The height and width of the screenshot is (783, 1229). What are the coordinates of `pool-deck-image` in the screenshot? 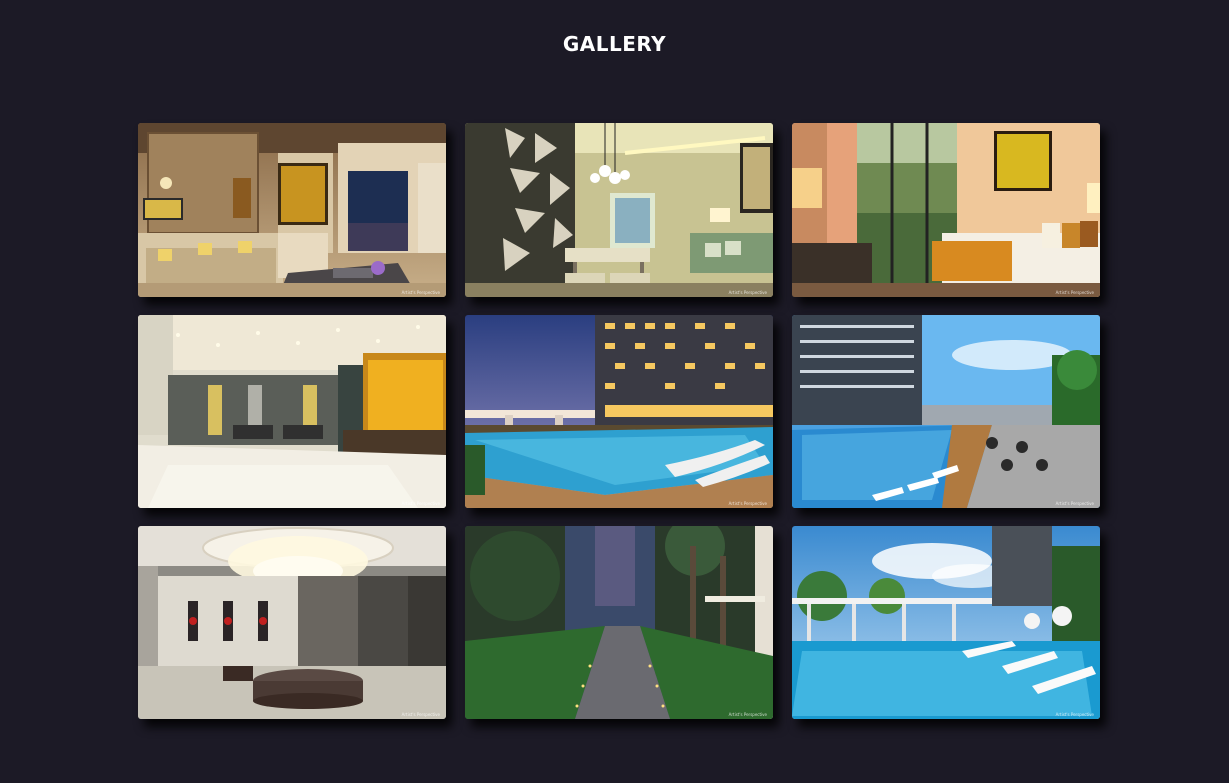 It's located at (946, 411).